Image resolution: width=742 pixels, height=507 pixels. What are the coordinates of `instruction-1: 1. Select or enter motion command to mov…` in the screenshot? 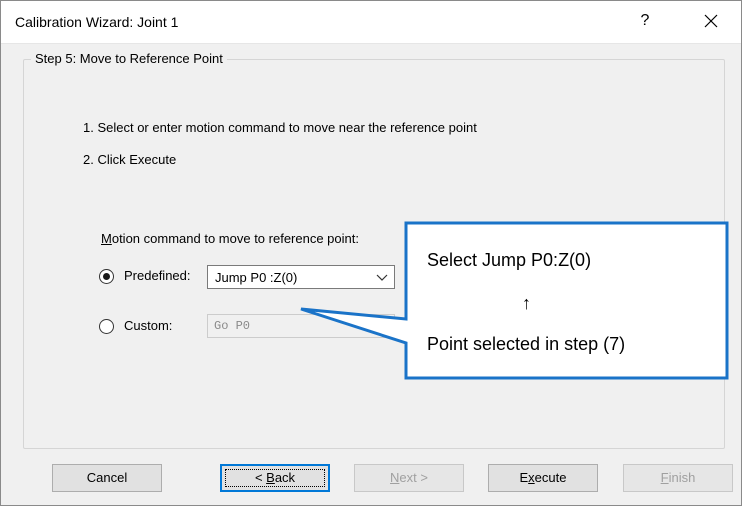 It's located at (280, 127).